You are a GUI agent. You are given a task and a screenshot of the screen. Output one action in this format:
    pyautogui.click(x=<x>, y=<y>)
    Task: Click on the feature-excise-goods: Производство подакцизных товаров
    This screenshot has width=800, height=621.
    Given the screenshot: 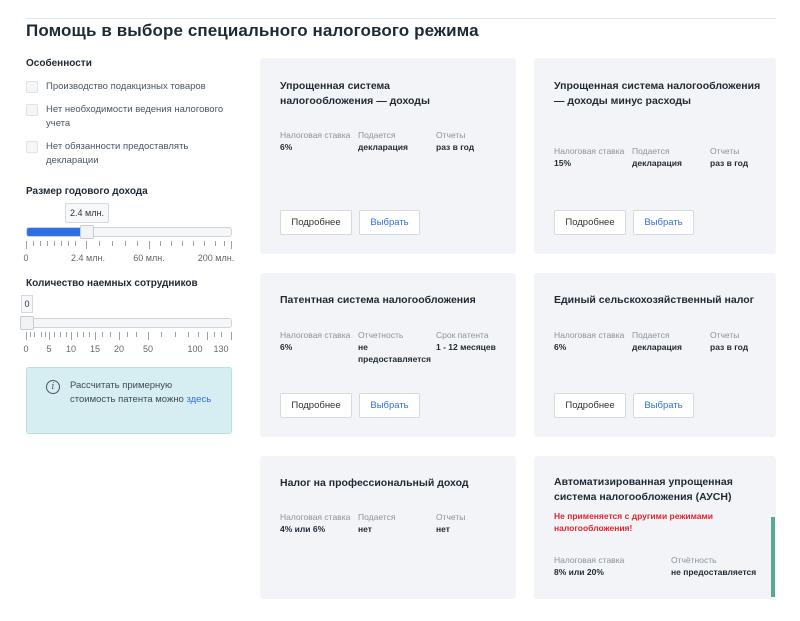 What is the action you would take?
    pyautogui.click(x=131, y=87)
    